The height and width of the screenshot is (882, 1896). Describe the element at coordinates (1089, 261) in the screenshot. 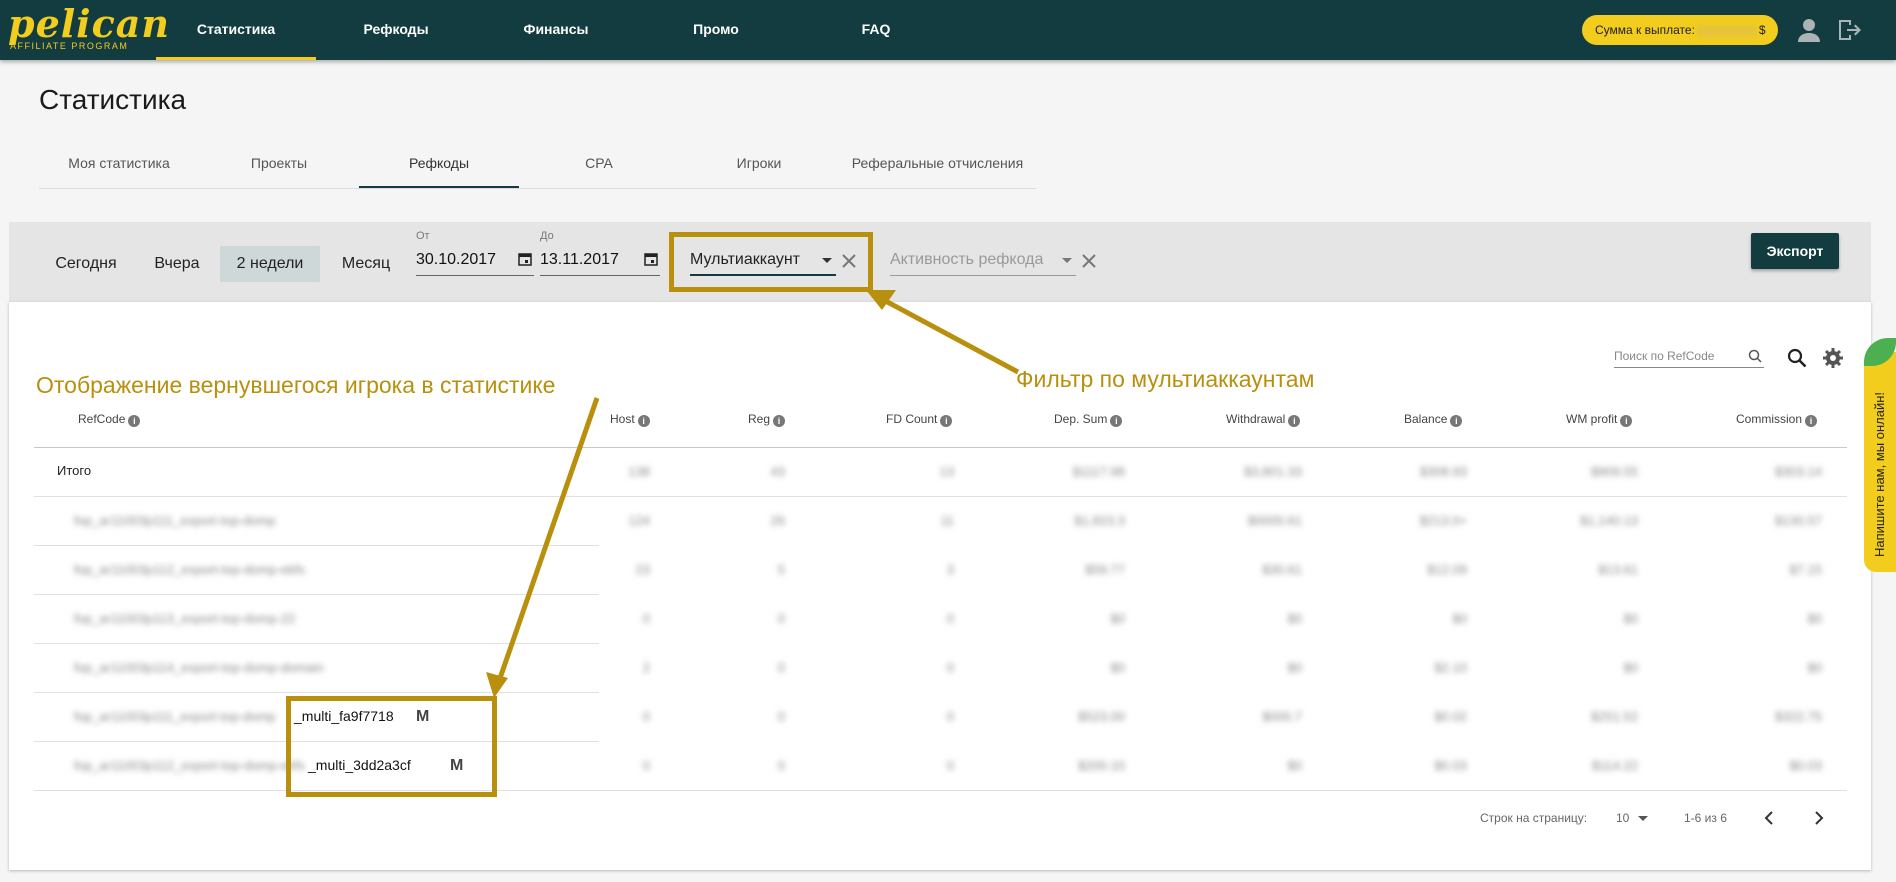

I see `clear-activity-icon` at that location.